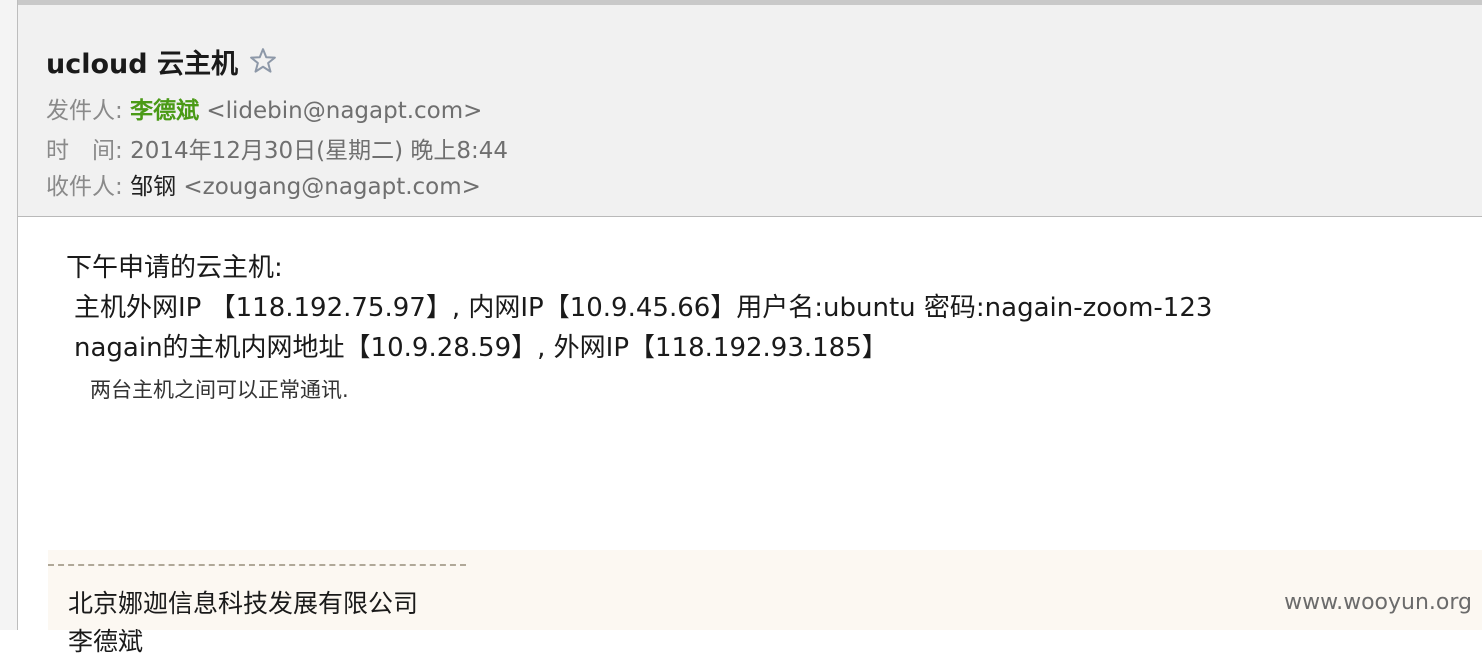 This screenshot has height=658, width=1482. What do you see at coordinates (219, 390) in the screenshot?
I see `body-line-4: 两台主机之间可以正常通讯.` at bounding box center [219, 390].